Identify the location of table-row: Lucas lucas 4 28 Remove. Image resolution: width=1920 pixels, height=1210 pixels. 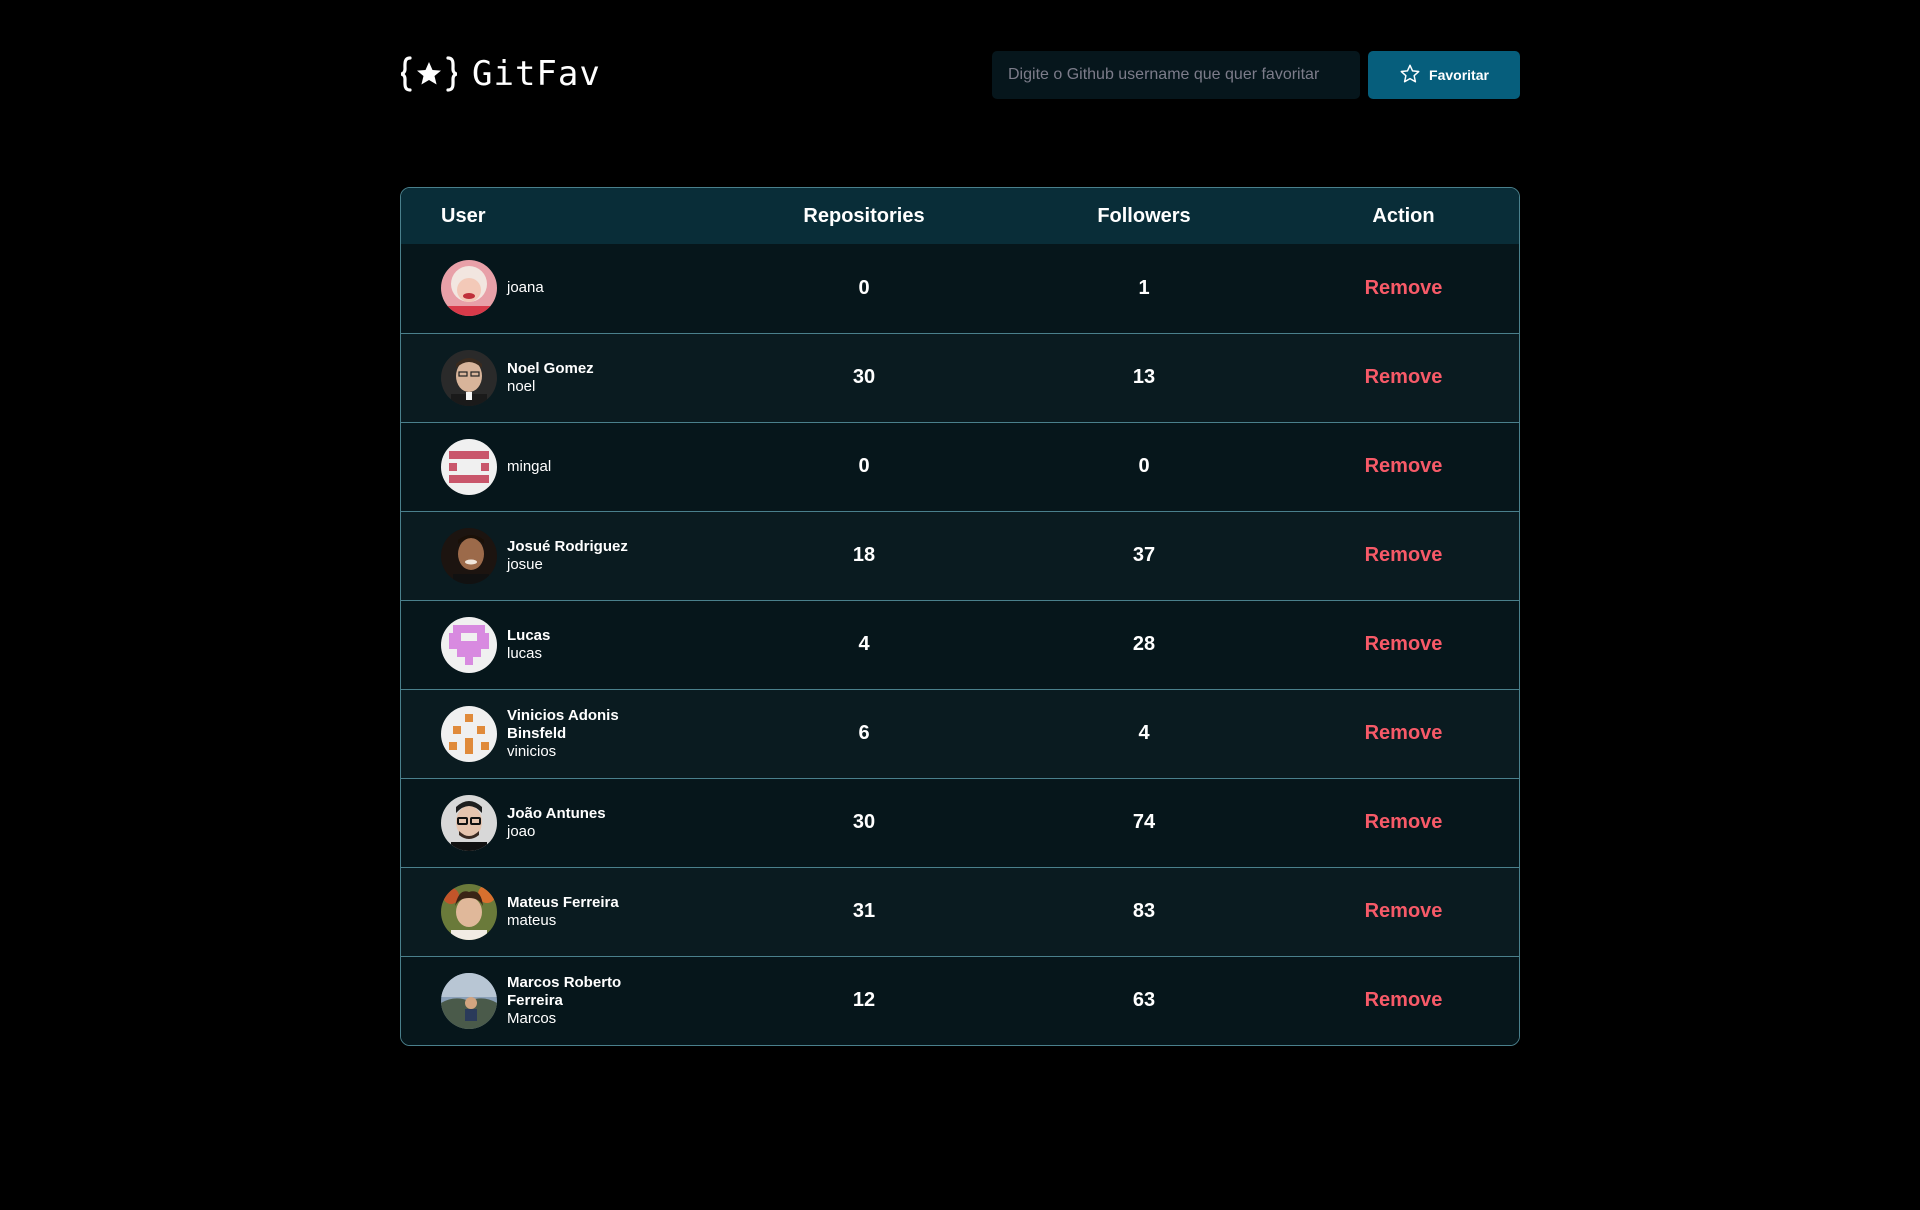
(960, 644).